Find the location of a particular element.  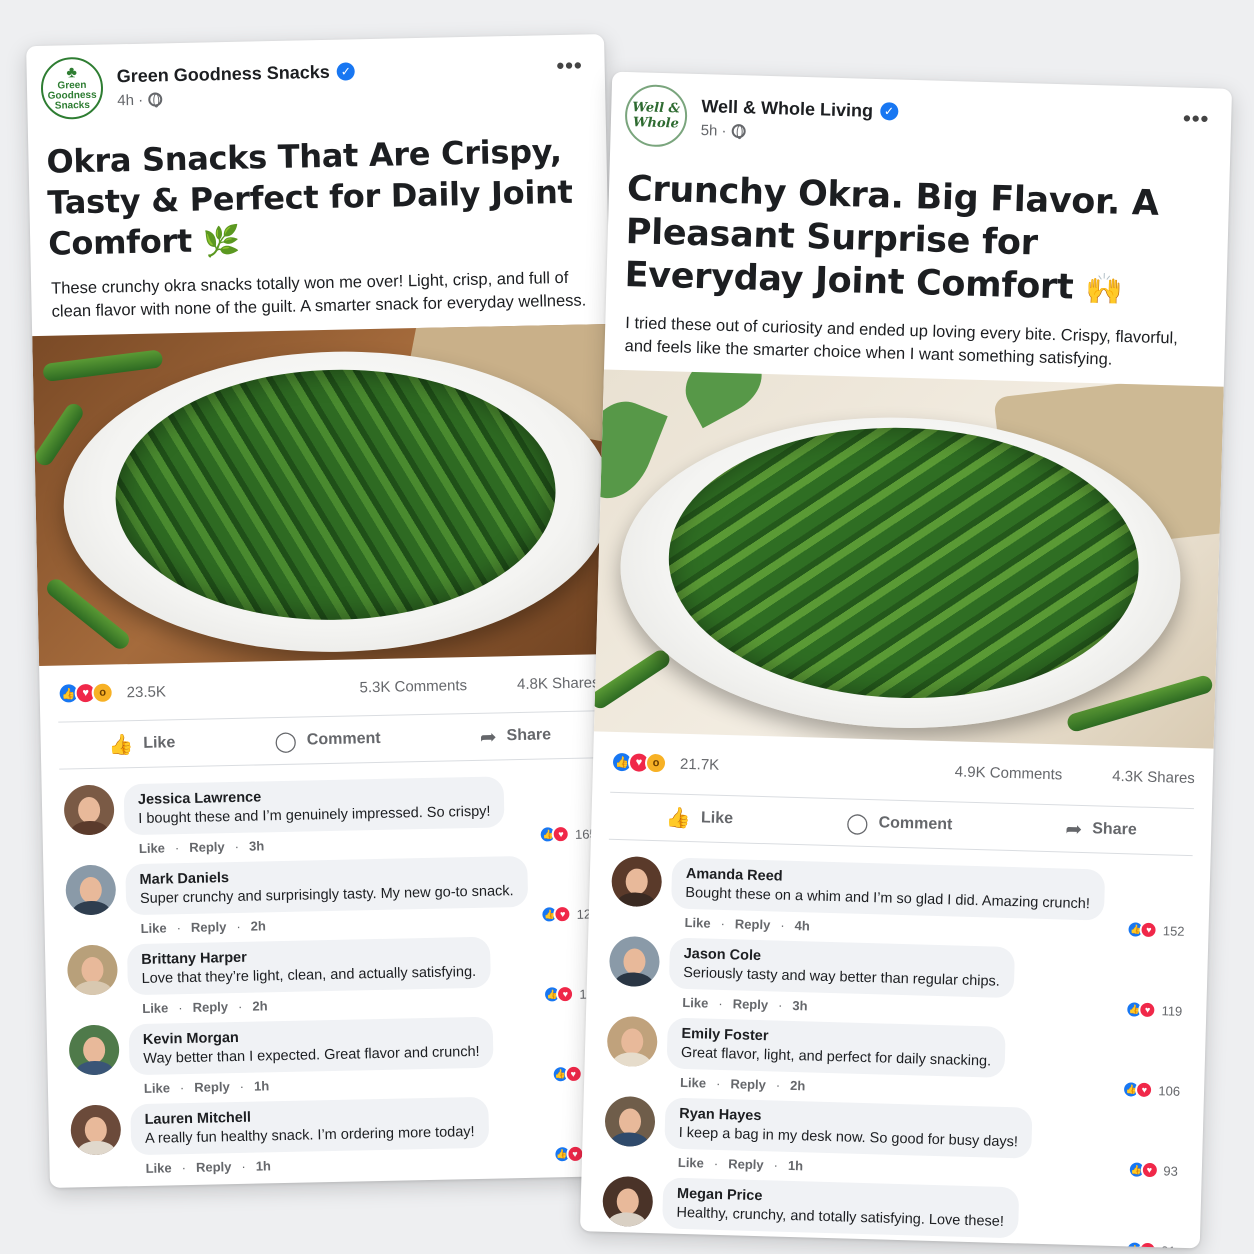

comment-time: 4h is located at coordinates (802, 925).